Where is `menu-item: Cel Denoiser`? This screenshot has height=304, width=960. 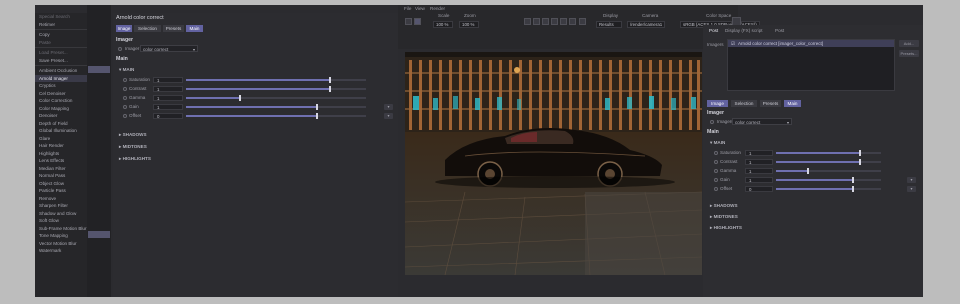 menu-item: Cel Denoiser is located at coordinates (61, 94).